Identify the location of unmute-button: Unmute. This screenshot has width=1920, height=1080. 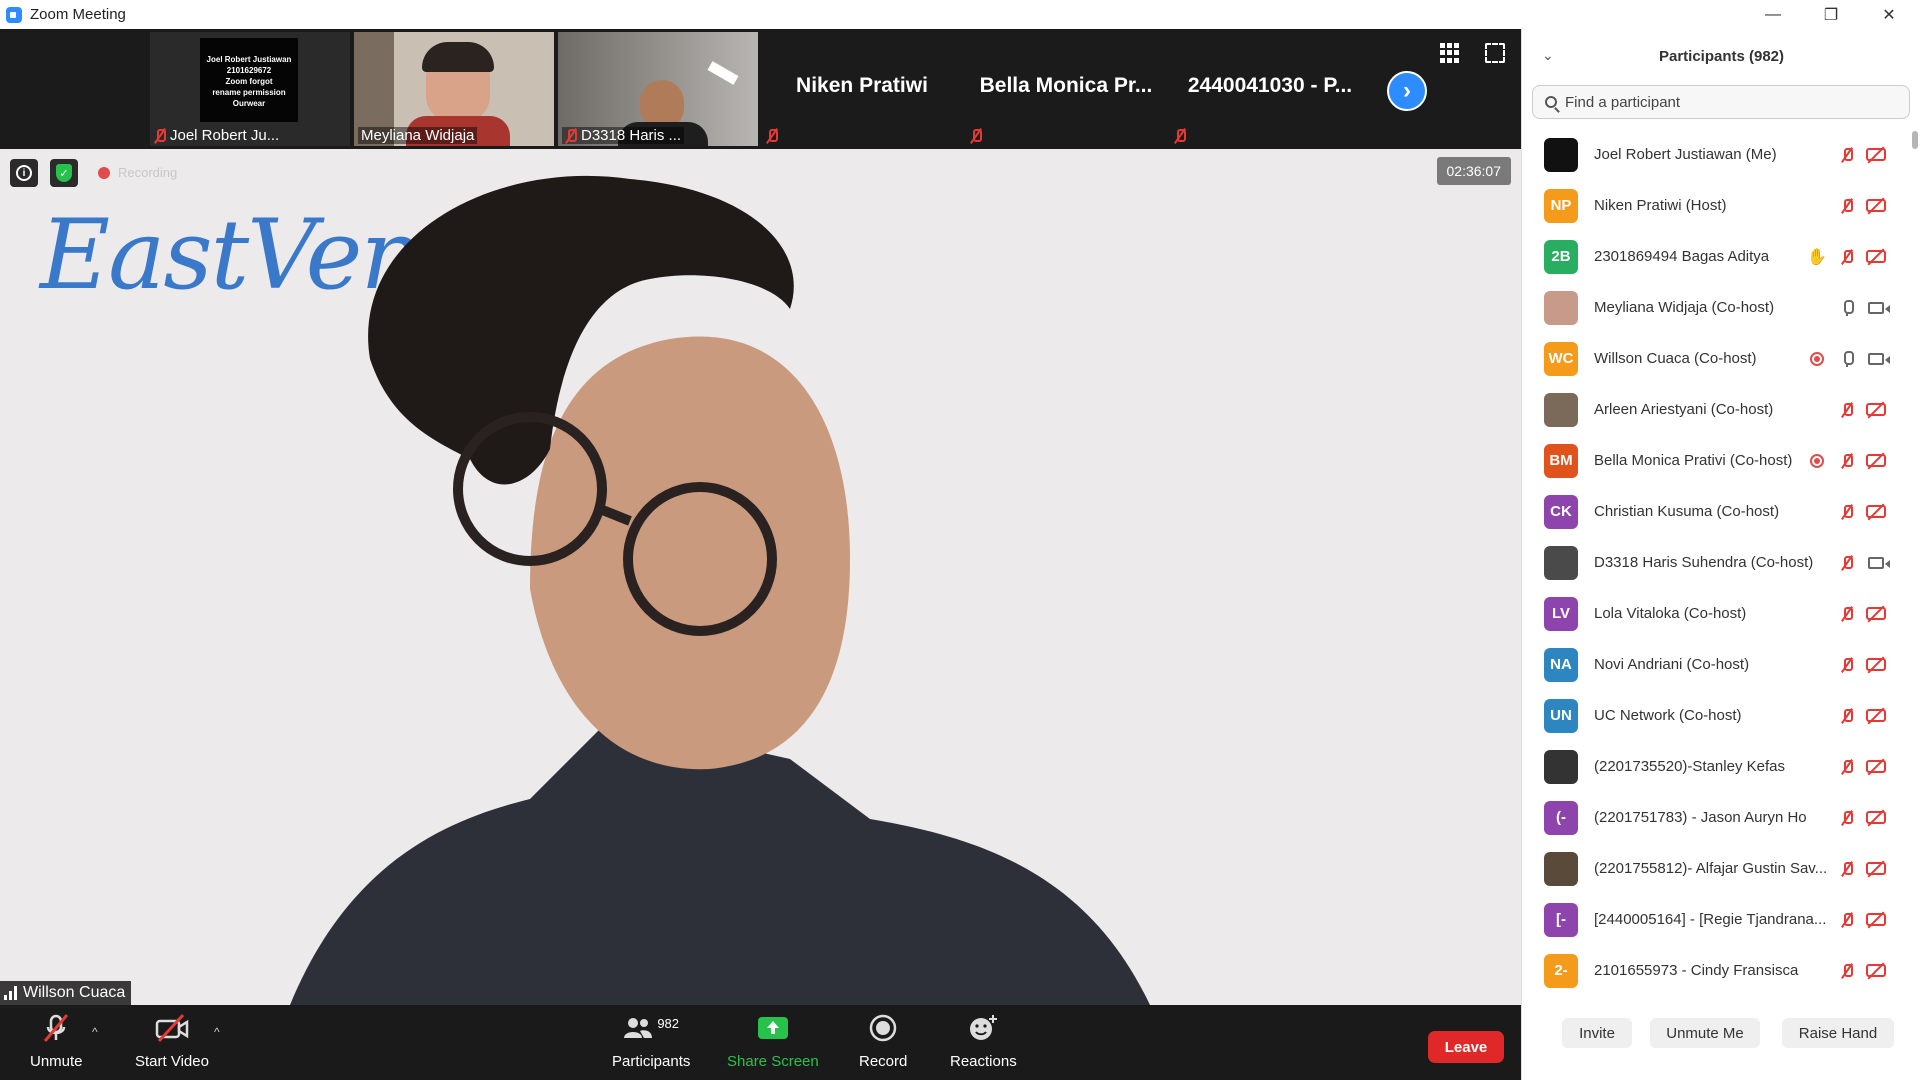
(56, 1040).